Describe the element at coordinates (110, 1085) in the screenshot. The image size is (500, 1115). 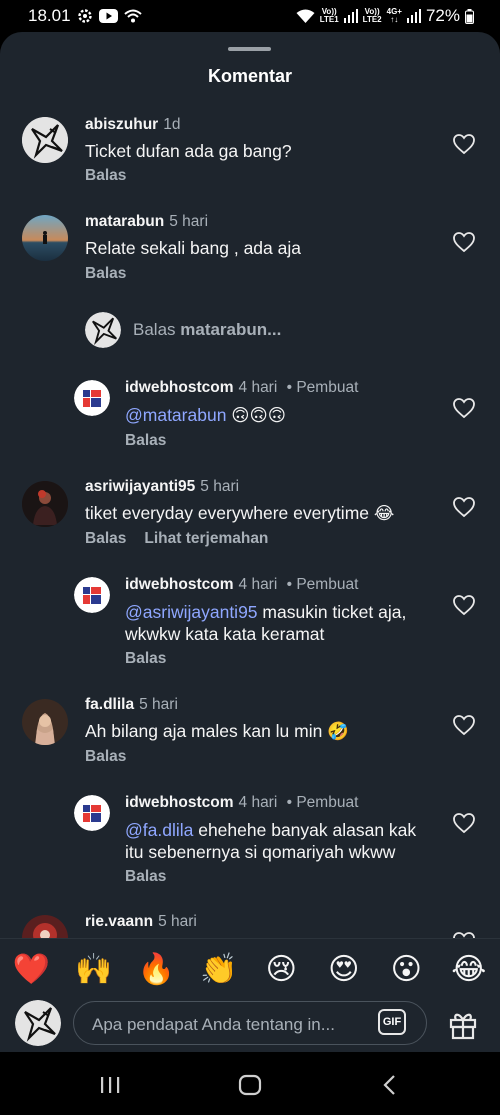
I see `recent-apps-icon` at that location.